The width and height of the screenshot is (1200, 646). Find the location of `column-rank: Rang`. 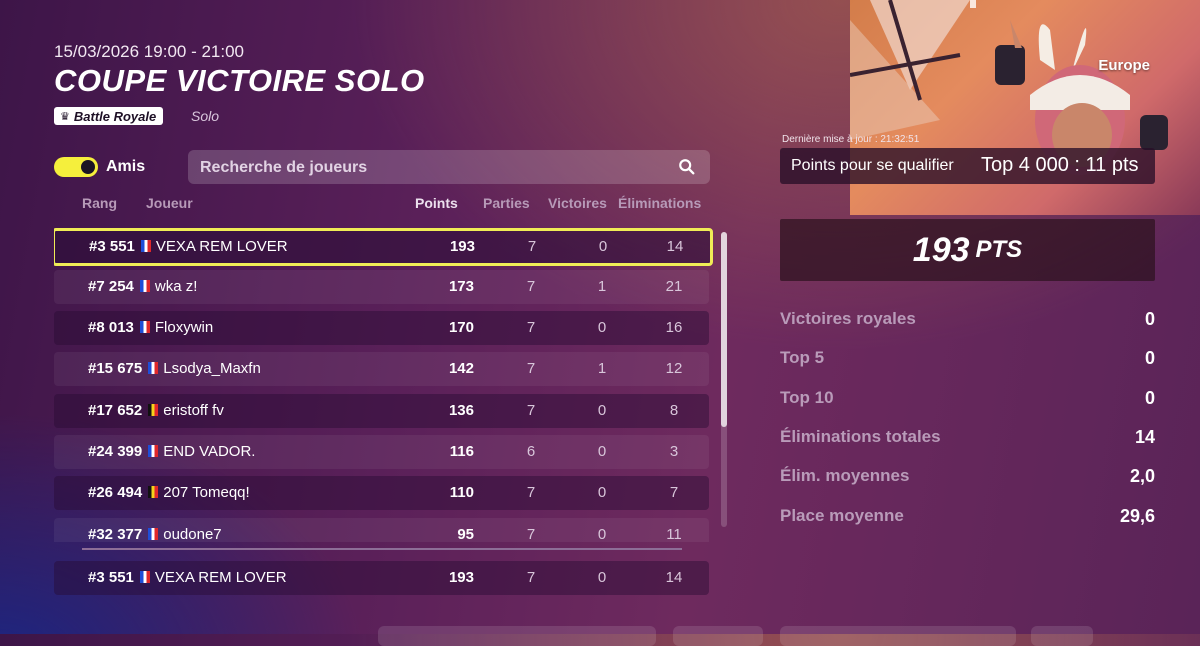

column-rank: Rang is located at coordinates (99, 203).